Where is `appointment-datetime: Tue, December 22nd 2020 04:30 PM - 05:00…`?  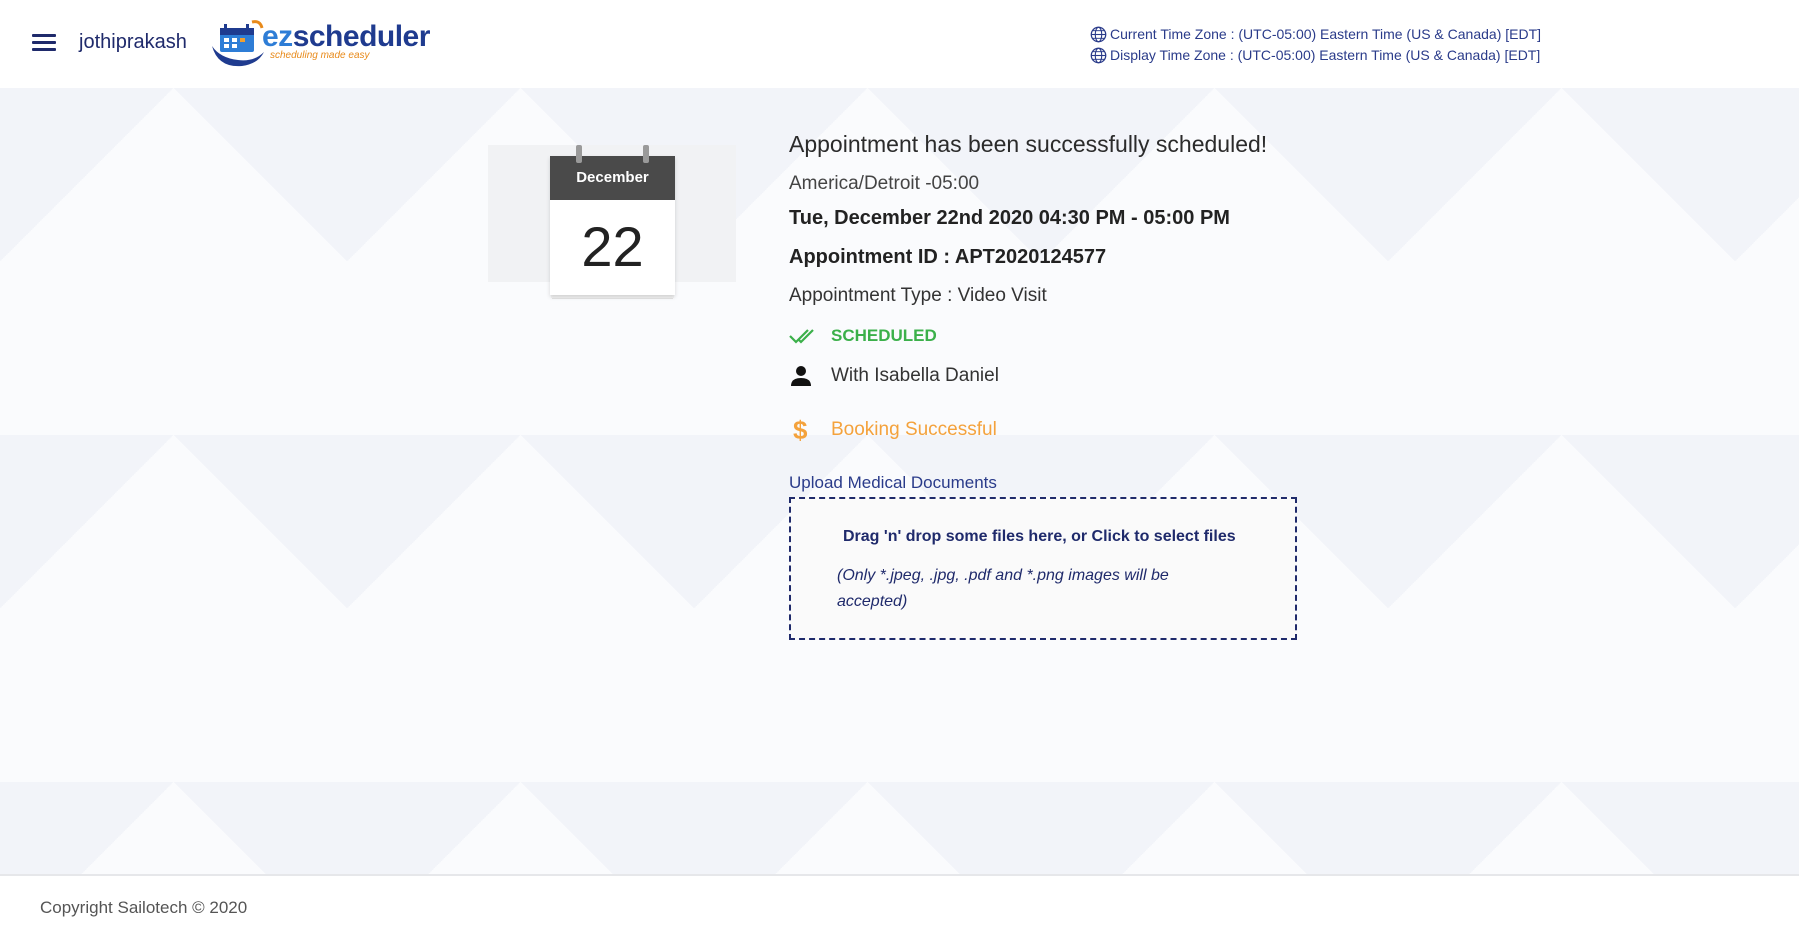
appointment-datetime: Tue, December 22nd 2020 04:30 PM - 05:00… is located at coordinates (1009, 218).